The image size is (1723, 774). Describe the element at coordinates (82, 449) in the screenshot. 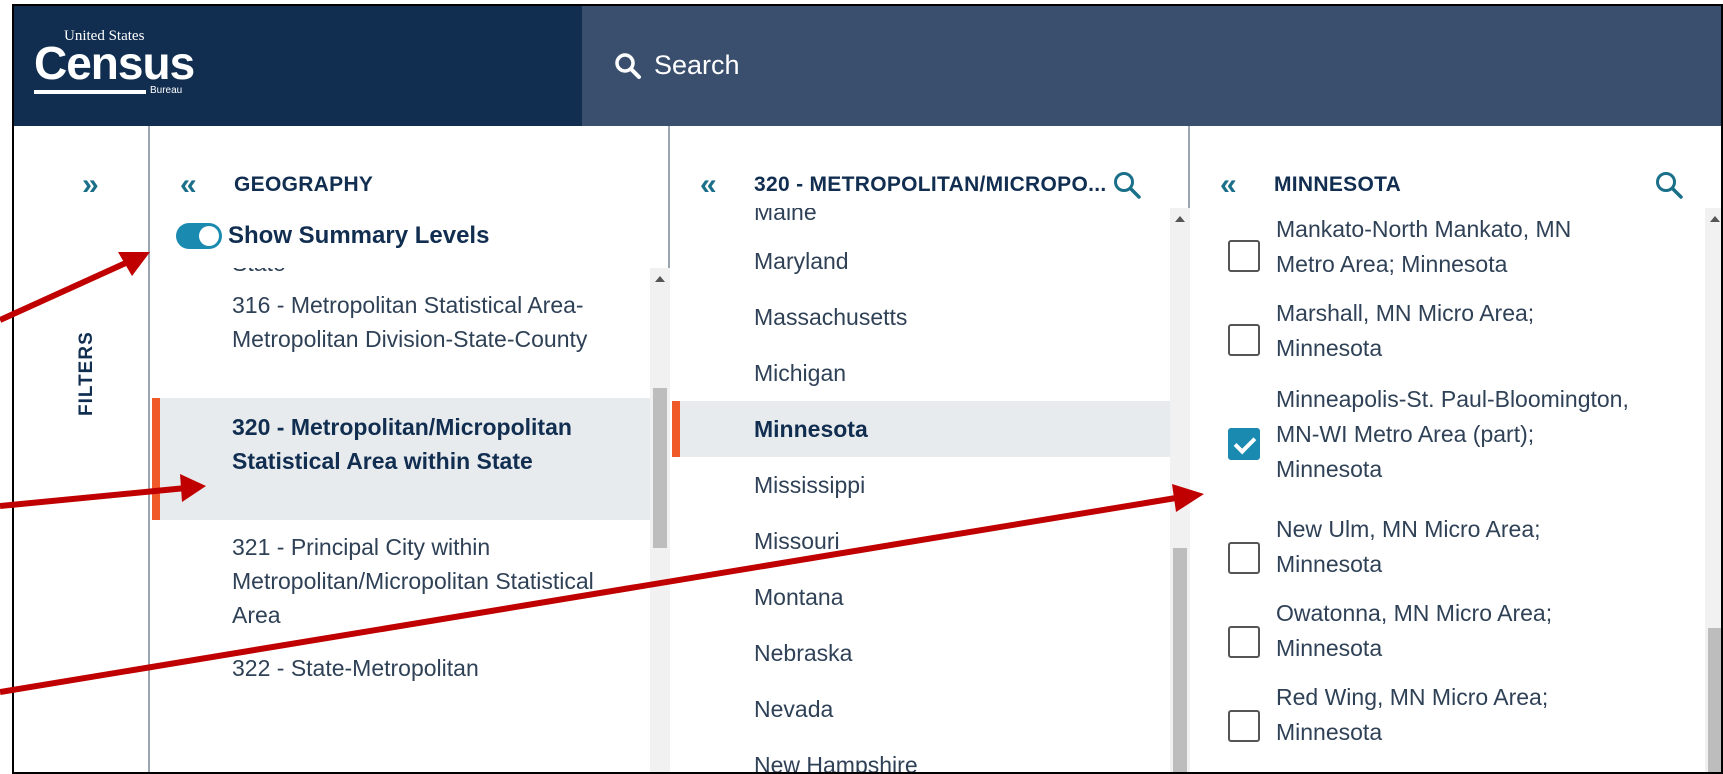

I see `filters-strip: » FILTERS` at that location.